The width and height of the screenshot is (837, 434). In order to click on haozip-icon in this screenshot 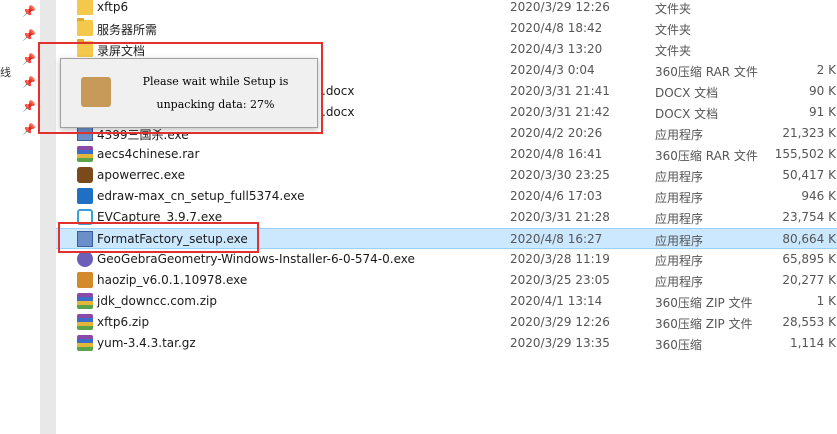, I will do `click(85, 280)`.